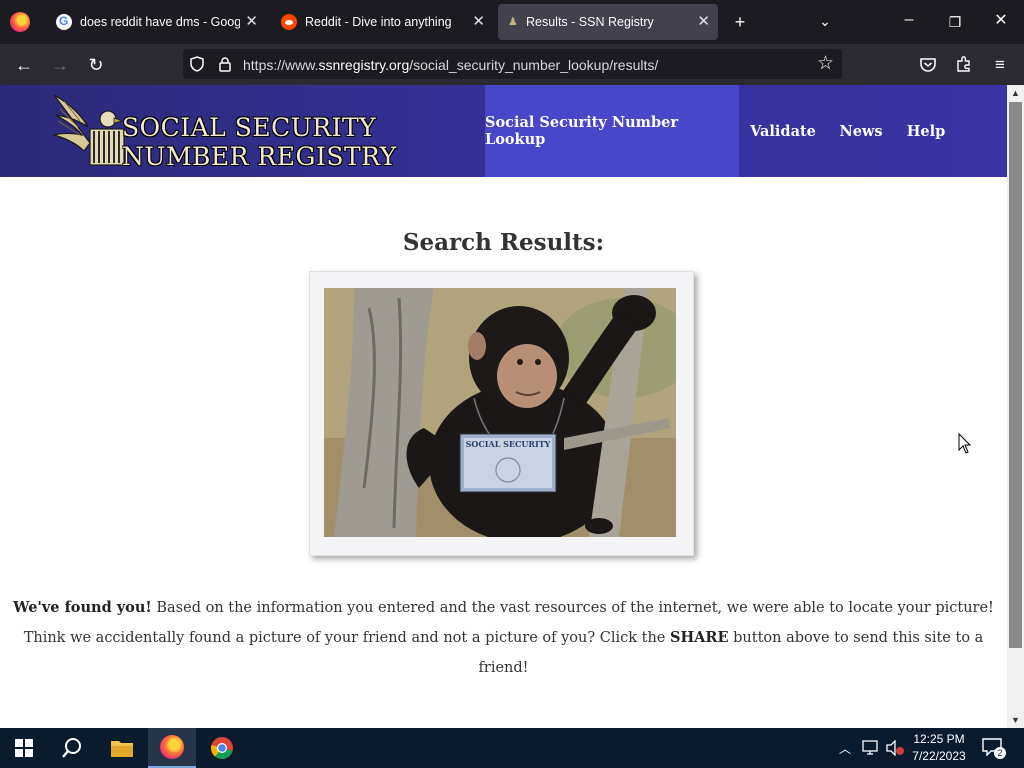  Describe the element at coordinates (259, 156) in the screenshot. I see `logo-line-2: NUMBER REGISTRY` at that location.